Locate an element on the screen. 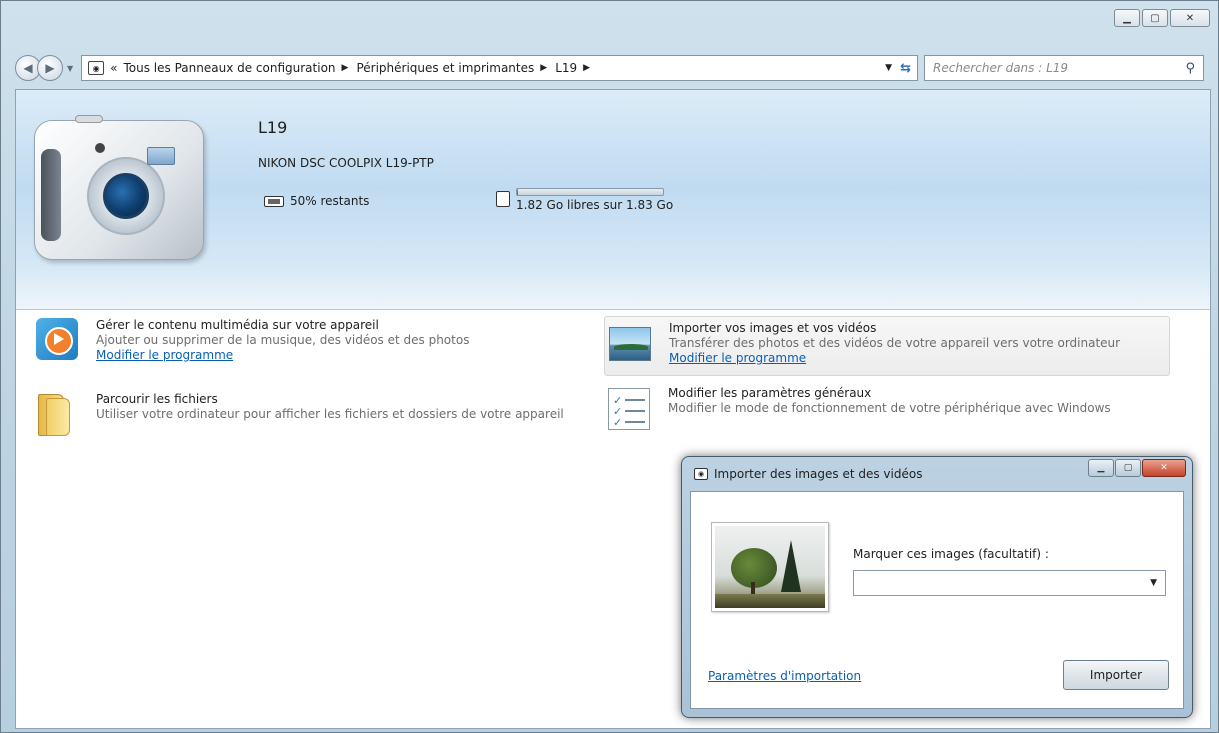 The width and height of the screenshot is (1219, 733). tag-combobox: ▼ is located at coordinates (1009, 583).